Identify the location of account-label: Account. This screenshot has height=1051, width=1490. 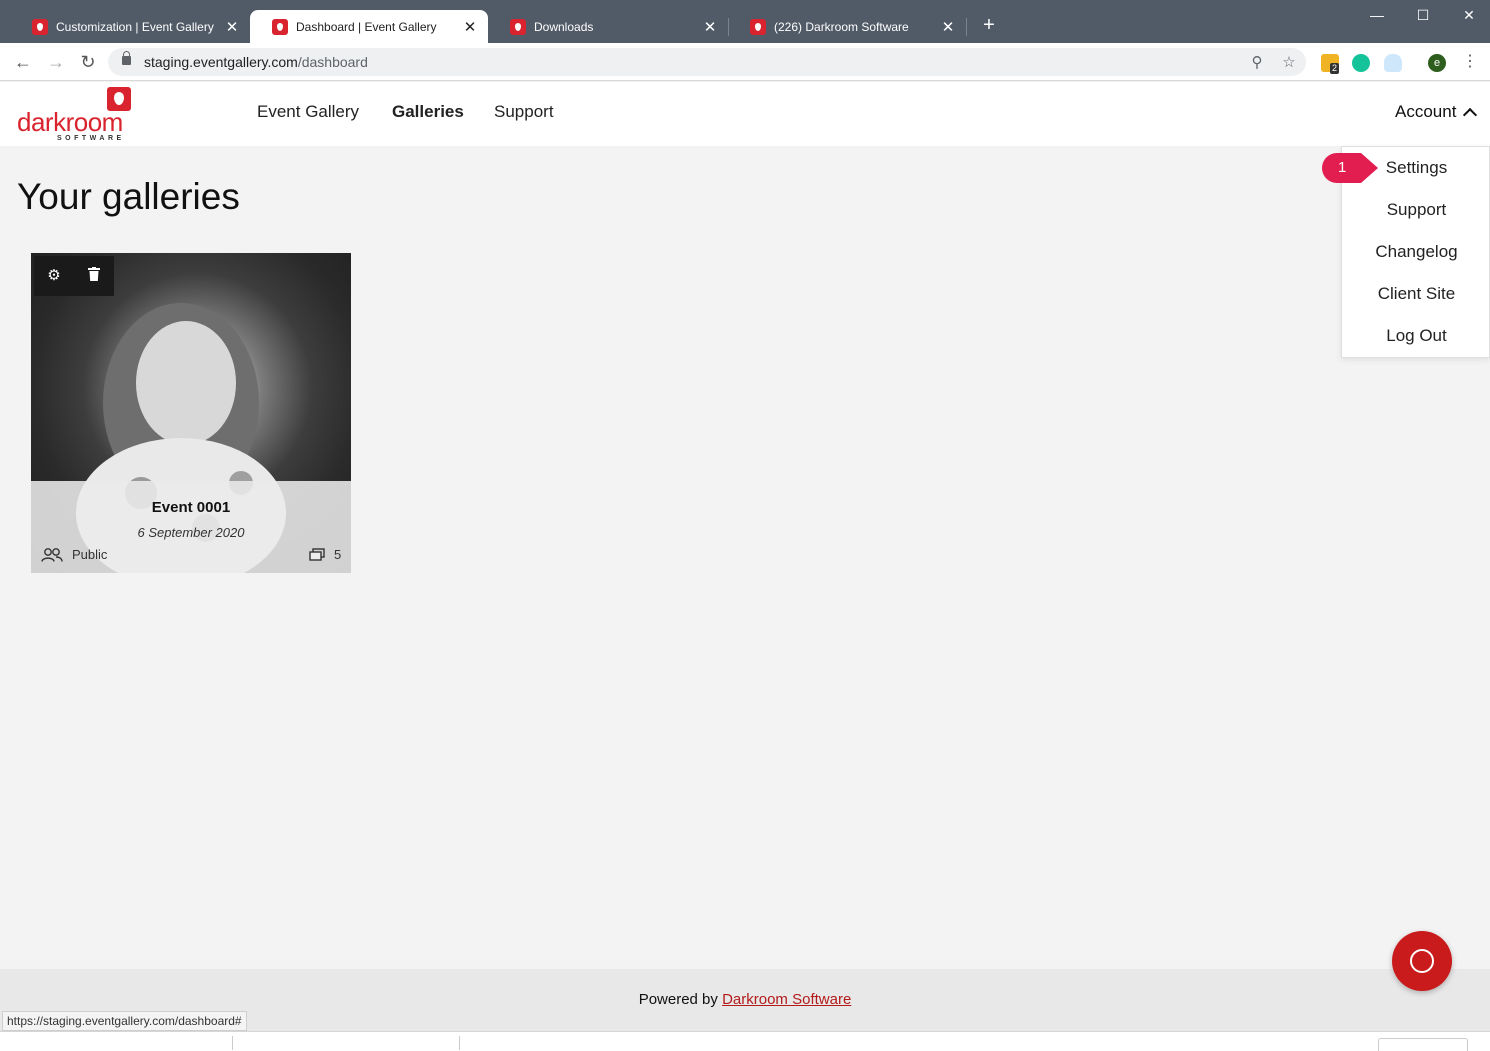
(1426, 111).